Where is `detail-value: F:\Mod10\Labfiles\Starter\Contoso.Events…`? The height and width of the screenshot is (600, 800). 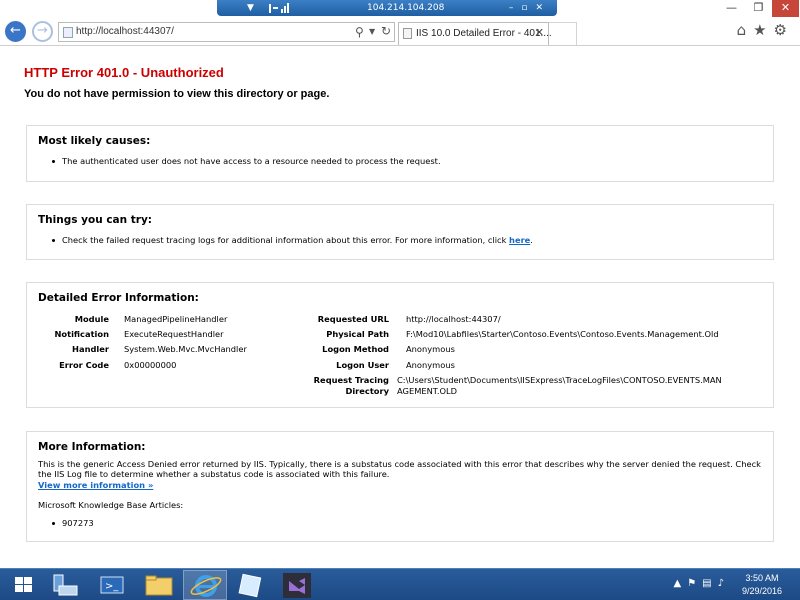
detail-value: F:\Mod10\Labfiles\Starter\Contoso.Events… is located at coordinates (562, 334).